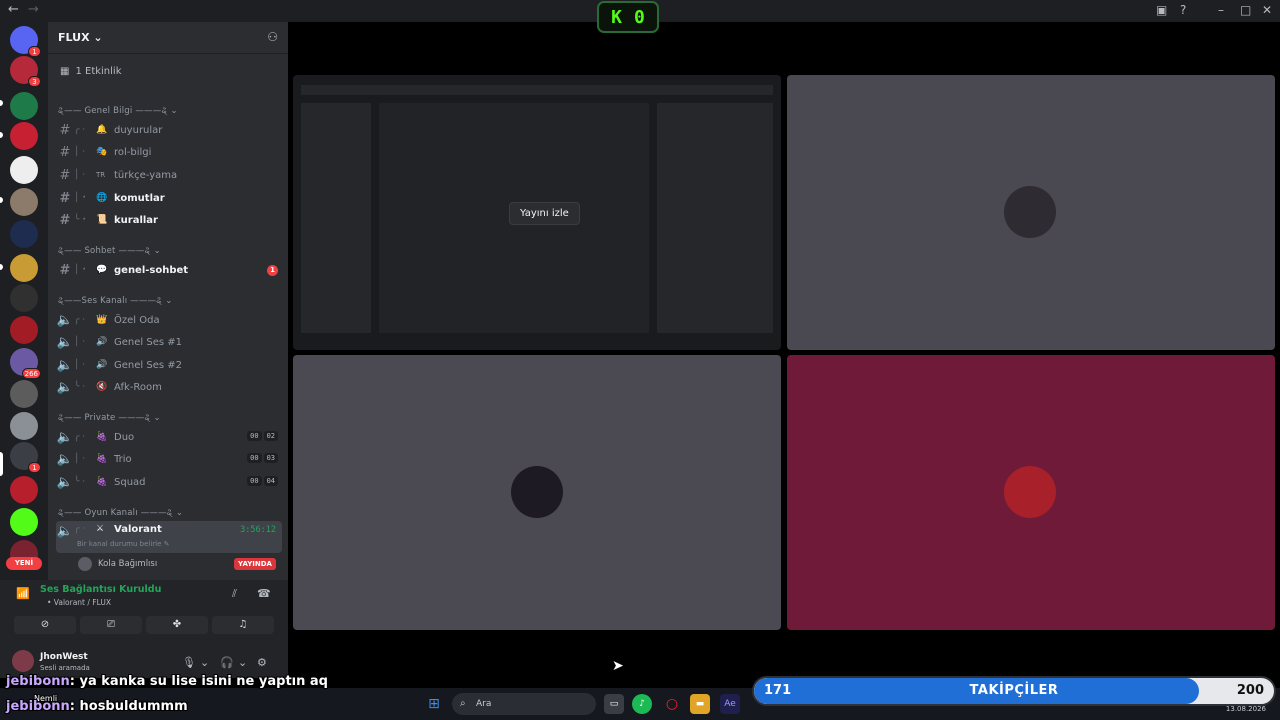 The width and height of the screenshot is (1280, 720). Describe the element at coordinates (434, 704) in the screenshot. I see `windows-start-icon: ⊞` at that location.